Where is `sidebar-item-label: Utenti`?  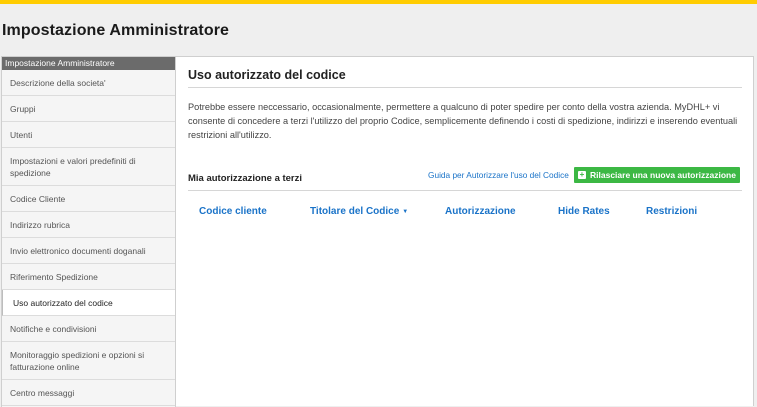
sidebar-item-label: Utenti is located at coordinates (21, 134).